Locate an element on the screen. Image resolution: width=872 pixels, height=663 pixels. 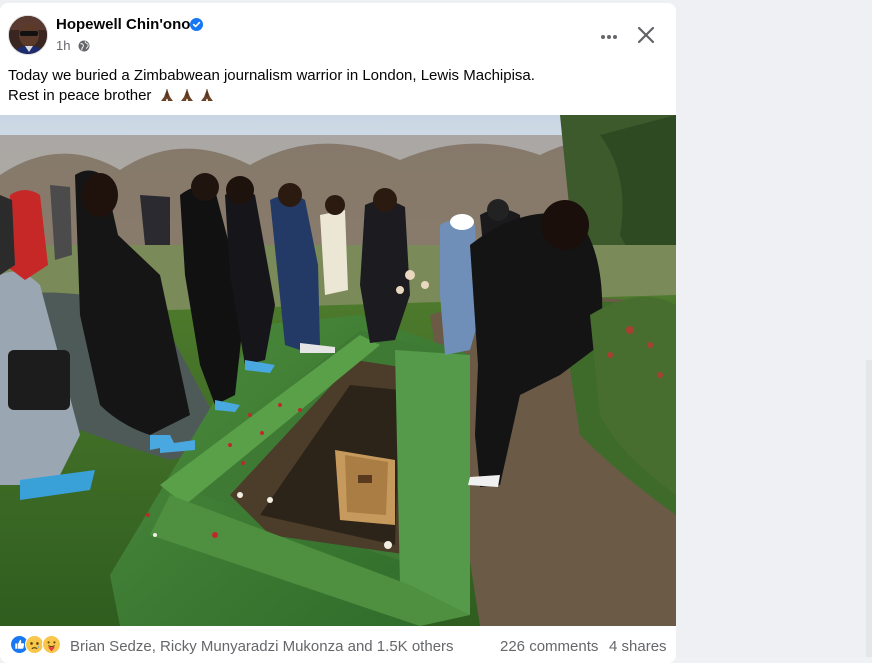
care-reaction-icon is located at coordinates (51, 644).